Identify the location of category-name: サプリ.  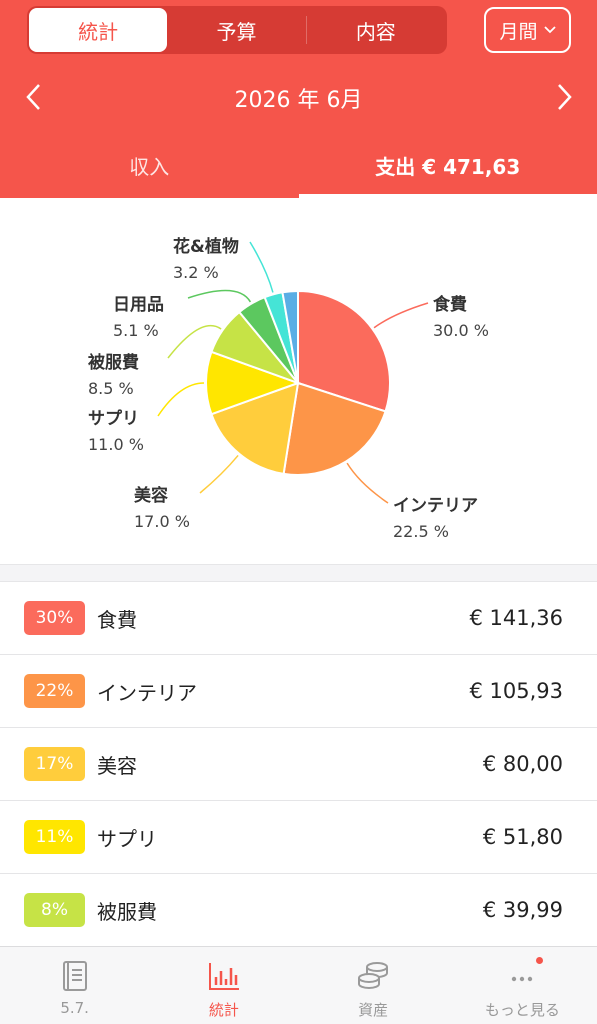
(127, 838).